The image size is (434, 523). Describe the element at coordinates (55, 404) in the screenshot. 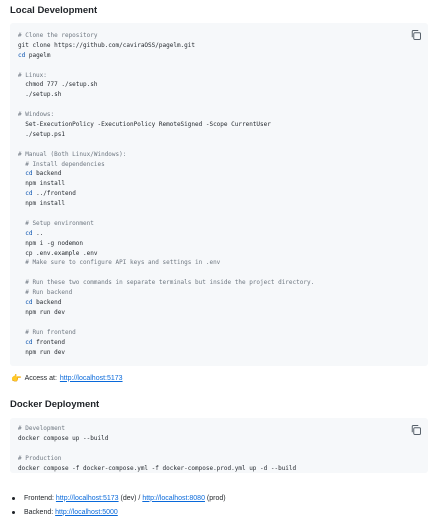

I see `docker-deployment-heading: Docker Deployment` at that location.